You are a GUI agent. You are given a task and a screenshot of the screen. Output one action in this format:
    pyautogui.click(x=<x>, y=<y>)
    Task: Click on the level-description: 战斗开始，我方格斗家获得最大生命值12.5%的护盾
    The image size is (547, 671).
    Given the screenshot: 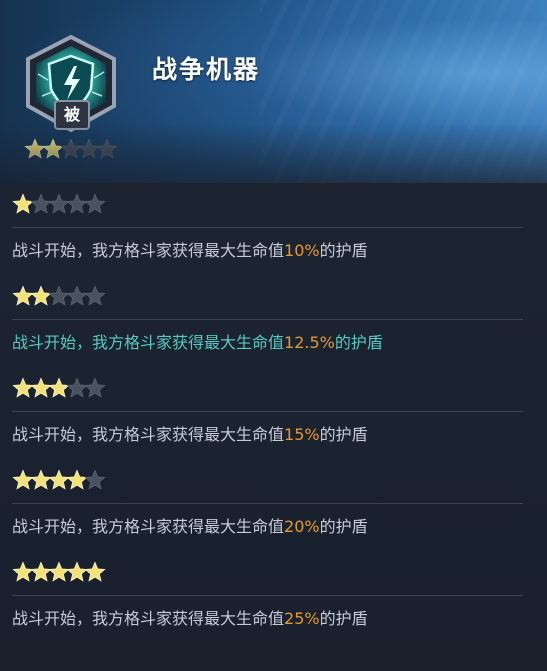 What is the action you would take?
    pyautogui.click(x=197, y=341)
    